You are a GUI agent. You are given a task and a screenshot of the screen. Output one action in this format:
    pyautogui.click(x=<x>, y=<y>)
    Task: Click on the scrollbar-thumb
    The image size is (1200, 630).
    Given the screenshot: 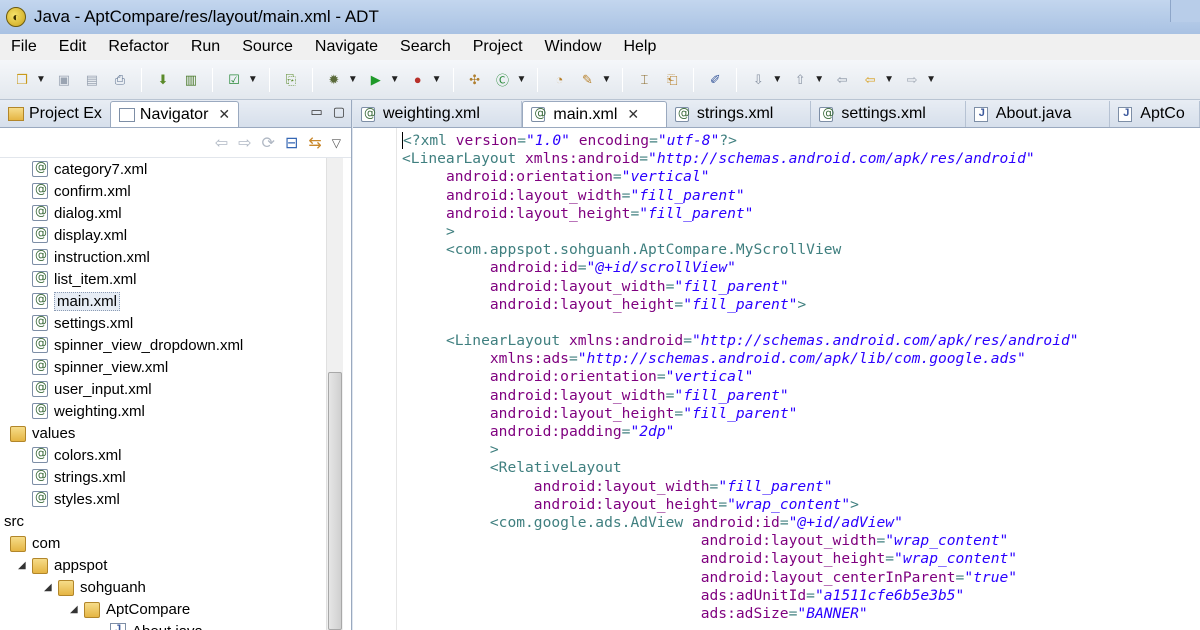 What is the action you would take?
    pyautogui.click(x=335, y=501)
    